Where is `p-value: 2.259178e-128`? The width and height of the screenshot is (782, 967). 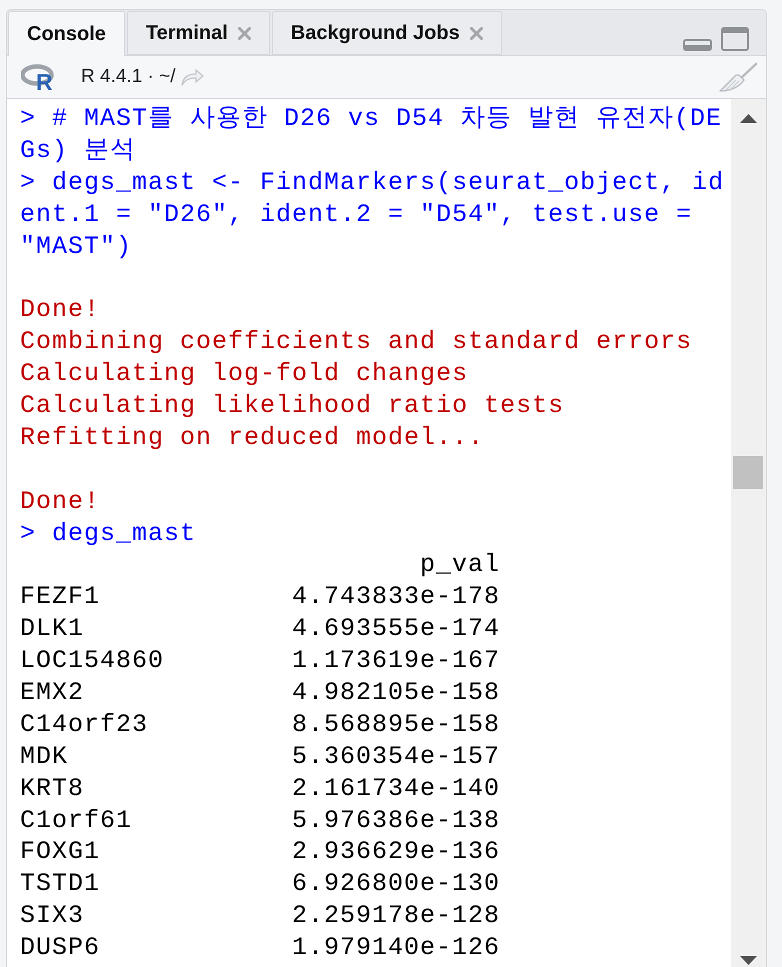
p-value: 2.259178e-128 is located at coordinates (396, 916).